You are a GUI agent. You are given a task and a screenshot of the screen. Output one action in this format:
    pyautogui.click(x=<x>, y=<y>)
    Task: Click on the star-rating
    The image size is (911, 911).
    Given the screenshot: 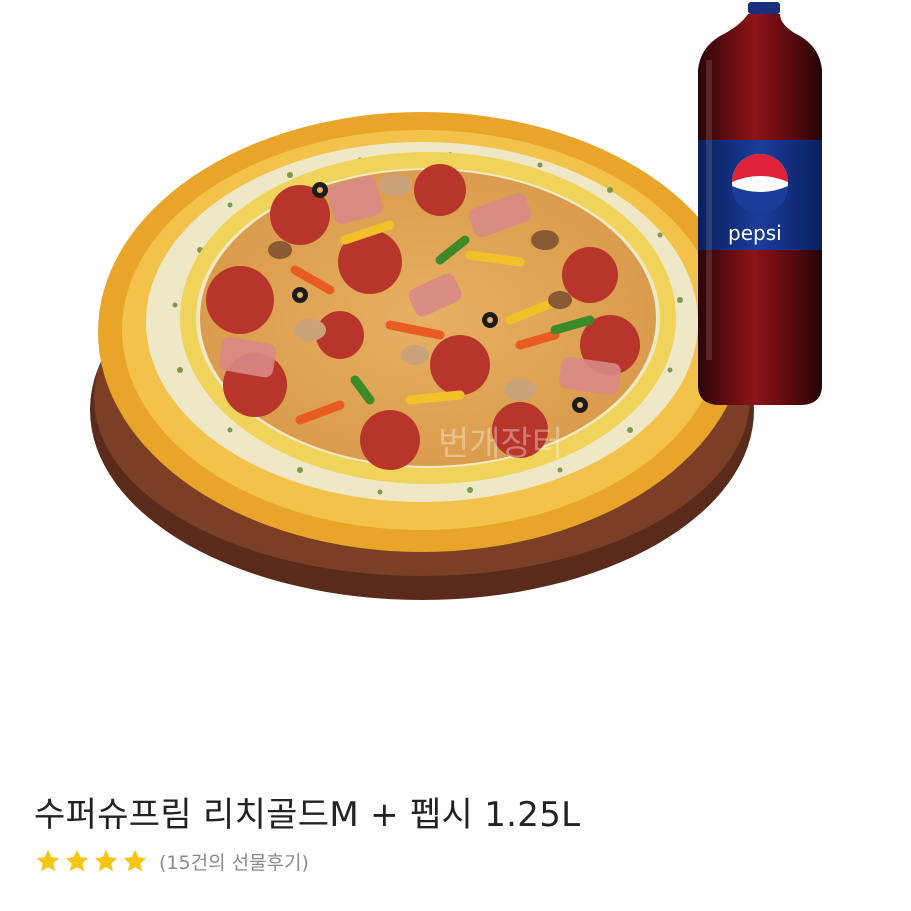 What is the action you would take?
    pyautogui.click(x=91, y=861)
    